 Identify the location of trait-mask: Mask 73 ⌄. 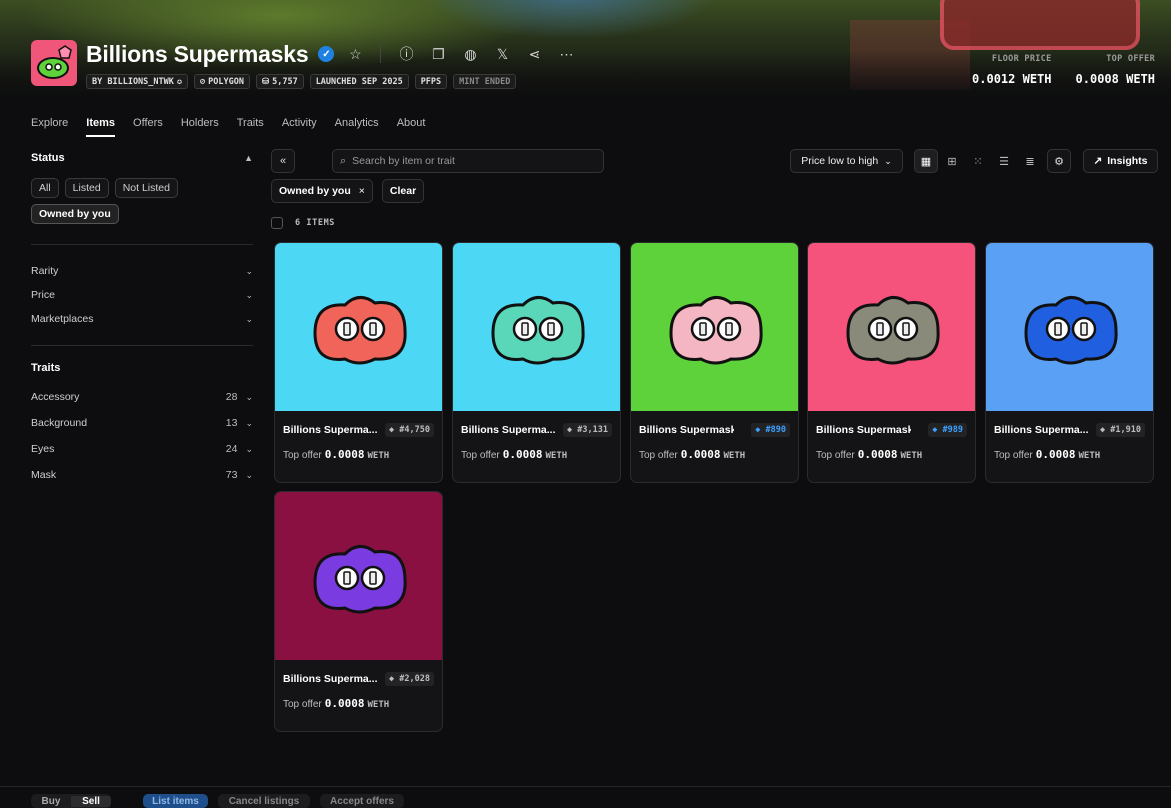
(142, 475).